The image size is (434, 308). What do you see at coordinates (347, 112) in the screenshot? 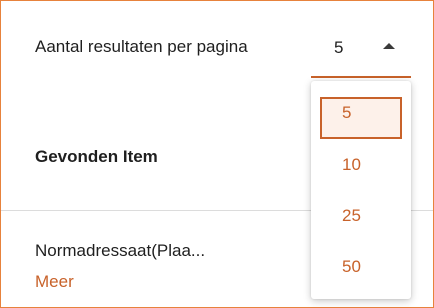
I see `option-label: 5` at bounding box center [347, 112].